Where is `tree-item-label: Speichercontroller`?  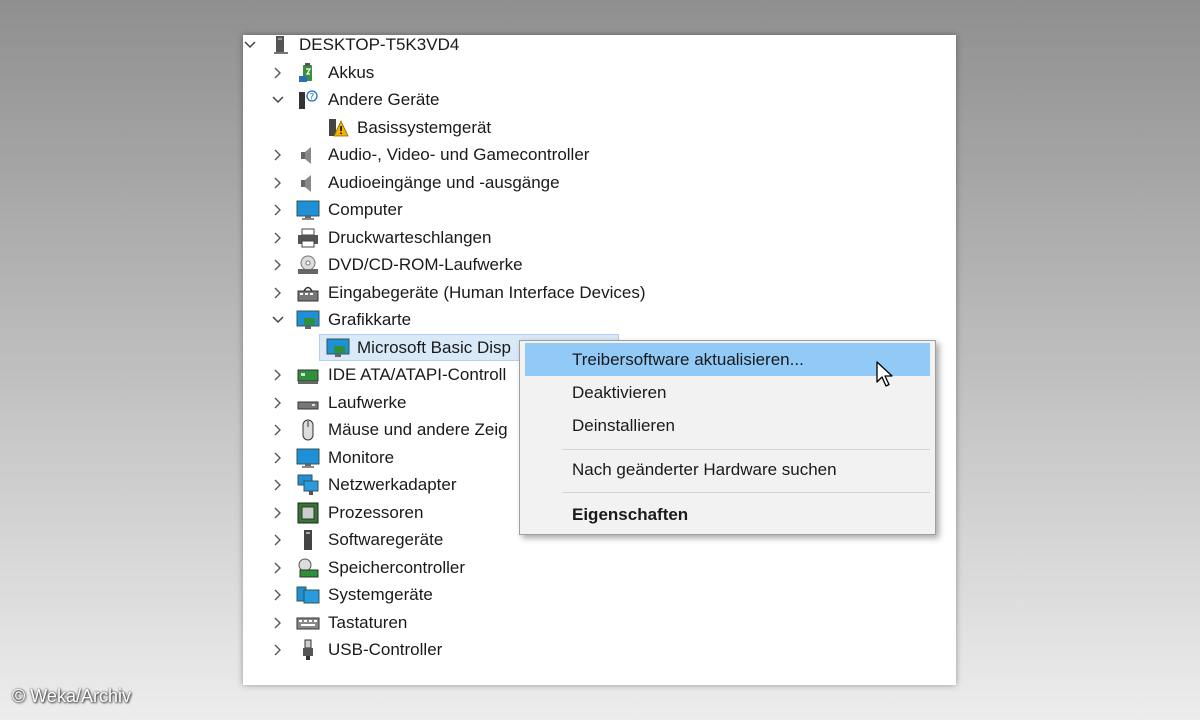
tree-item-label: Speichercontroller is located at coordinates (397, 567).